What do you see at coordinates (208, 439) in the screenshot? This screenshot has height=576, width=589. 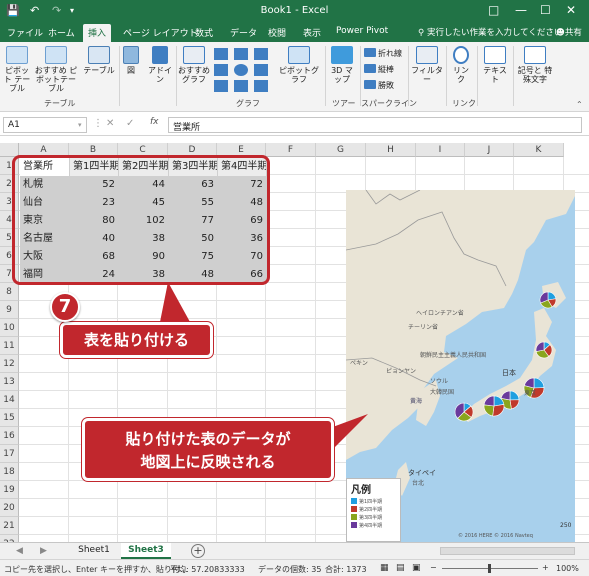 I see `callout-line: 貼り付けた表のデータが` at bounding box center [208, 439].